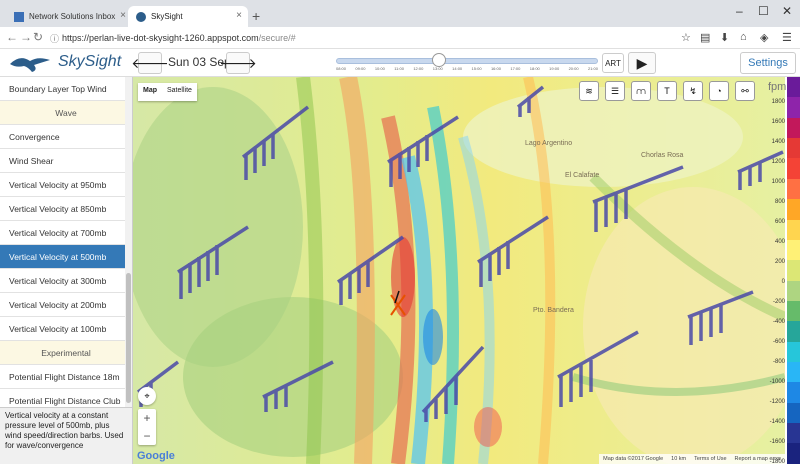 This screenshot has width=800, height=464. I want to click on legend-label: -1800, so click(777, 461).